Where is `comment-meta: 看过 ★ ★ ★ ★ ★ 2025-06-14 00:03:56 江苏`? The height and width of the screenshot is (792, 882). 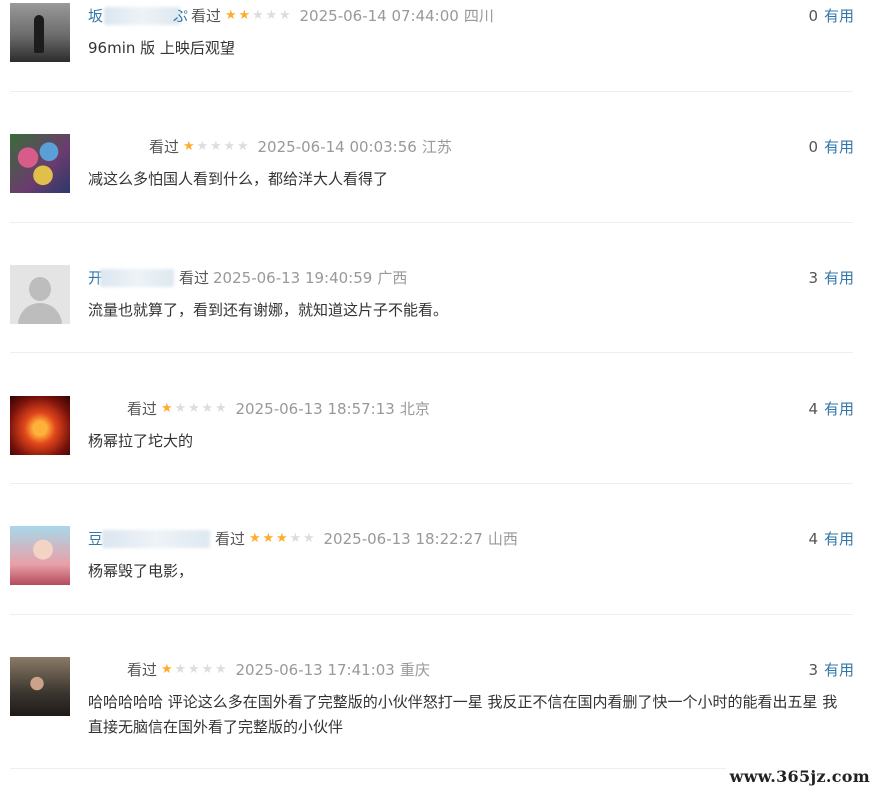 comment-meta: 看过 ★ ★ ★ ★ ★ 2025-06-14 00:03:56 江苏 is located at coordinates (270, 147).